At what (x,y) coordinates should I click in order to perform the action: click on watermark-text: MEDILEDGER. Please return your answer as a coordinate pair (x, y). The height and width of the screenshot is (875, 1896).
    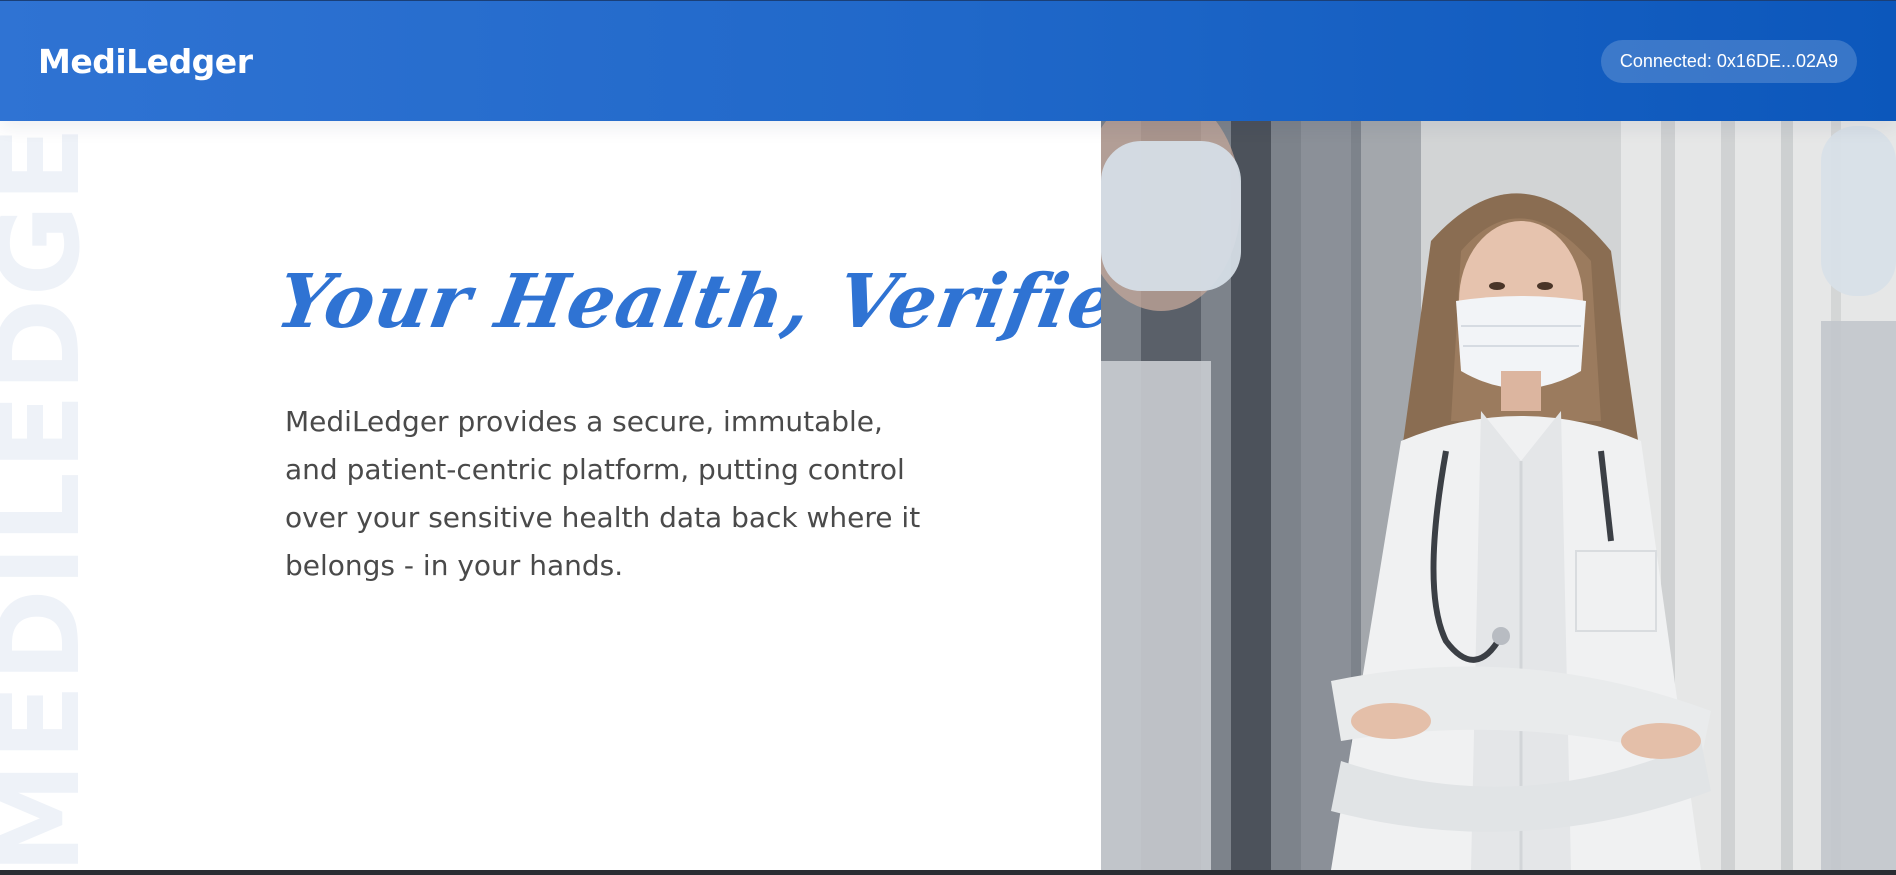
    Looking at the image, I should click on (42, 495).